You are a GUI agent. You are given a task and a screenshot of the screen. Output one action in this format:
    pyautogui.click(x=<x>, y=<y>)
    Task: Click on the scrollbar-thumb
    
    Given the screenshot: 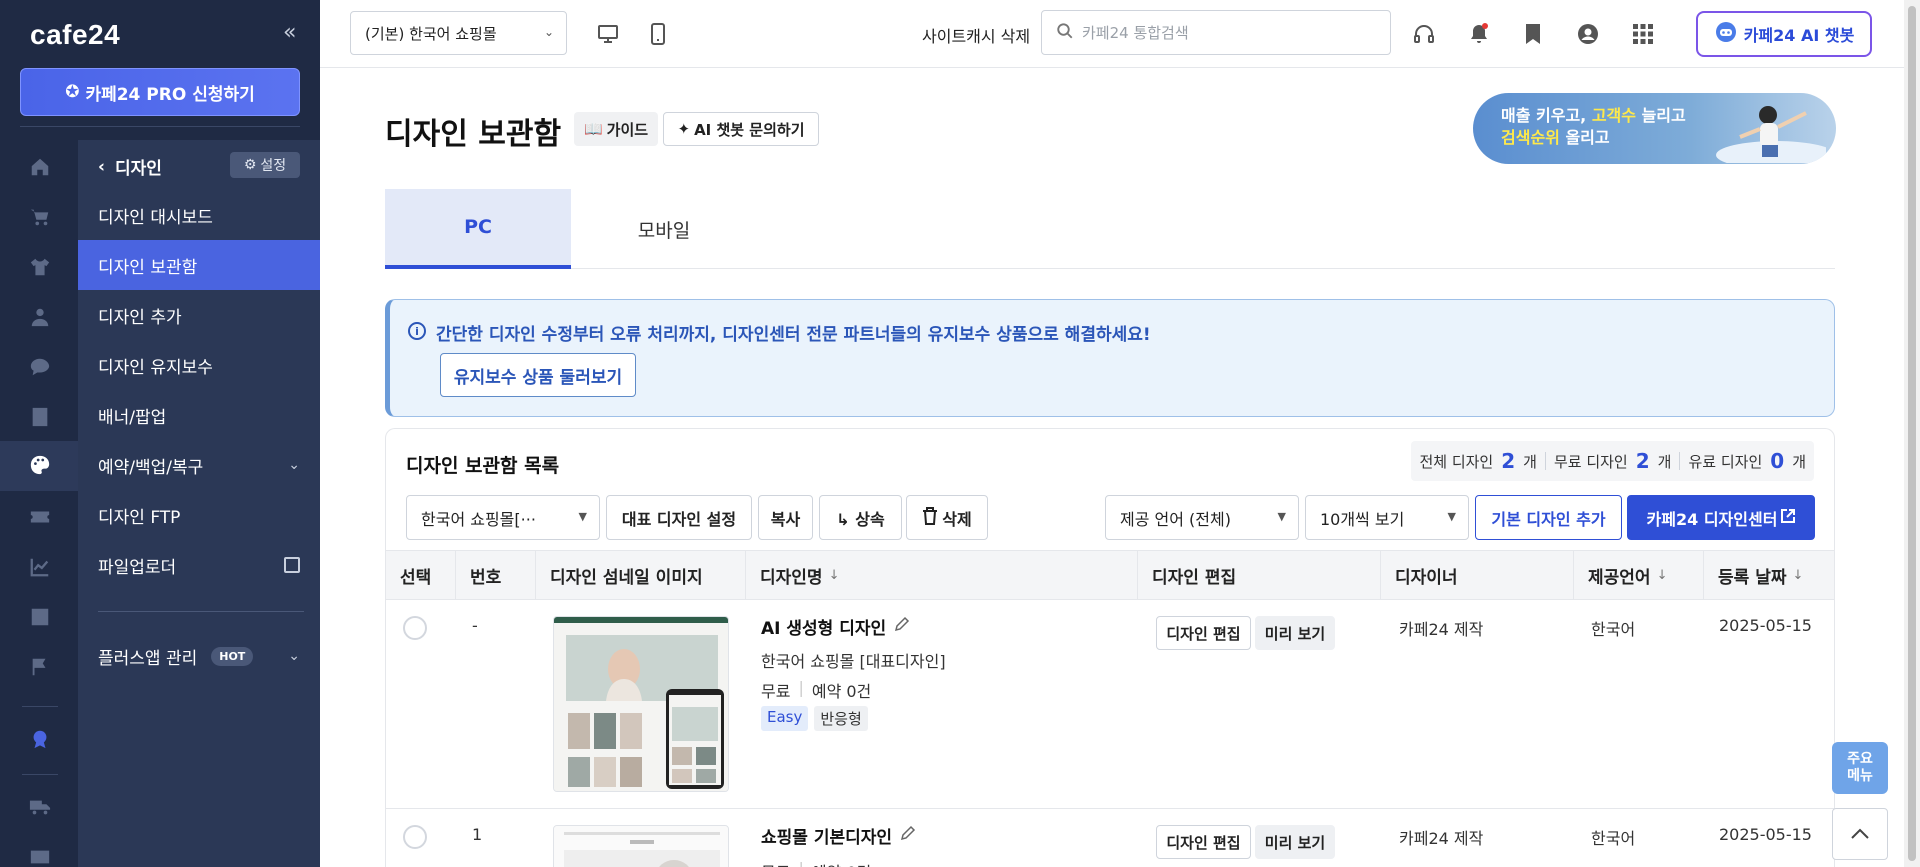 What is the action you would take?
    pyautogui.click(x=1912, y=433)
    